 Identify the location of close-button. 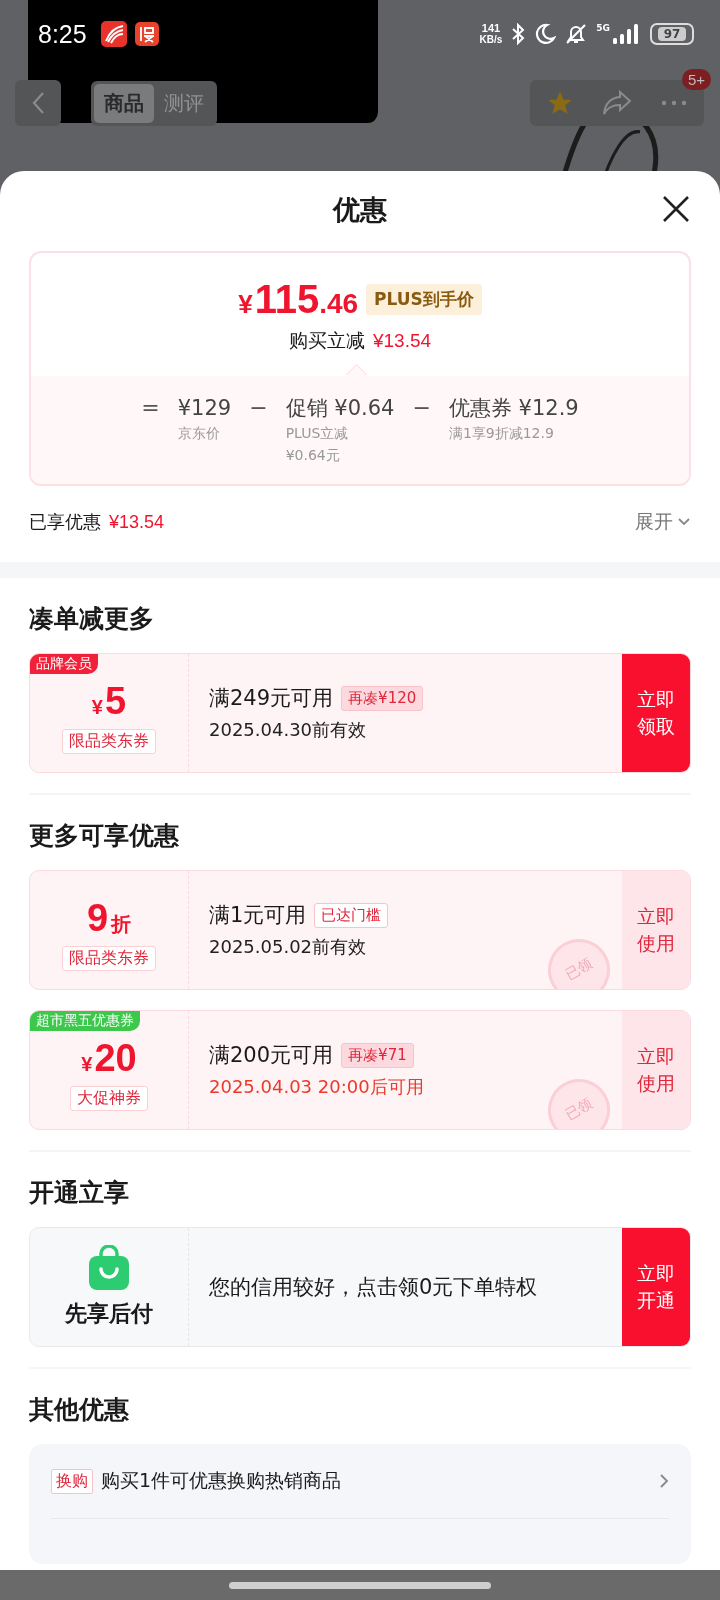
(676, 209).